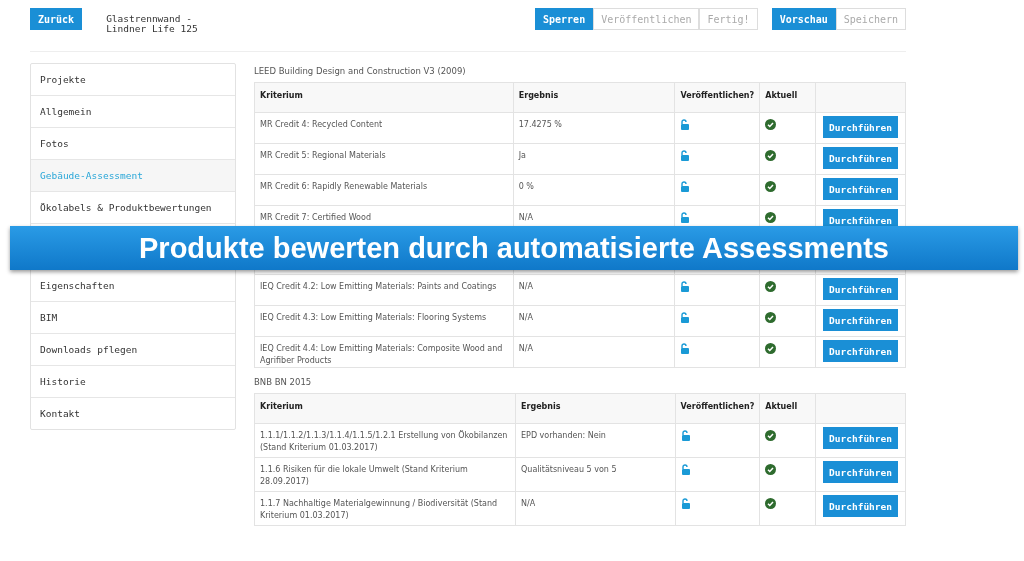  I want to click on table-cell: MR Credit 6: Rapidly Renewable Materials, so click(384, 190).